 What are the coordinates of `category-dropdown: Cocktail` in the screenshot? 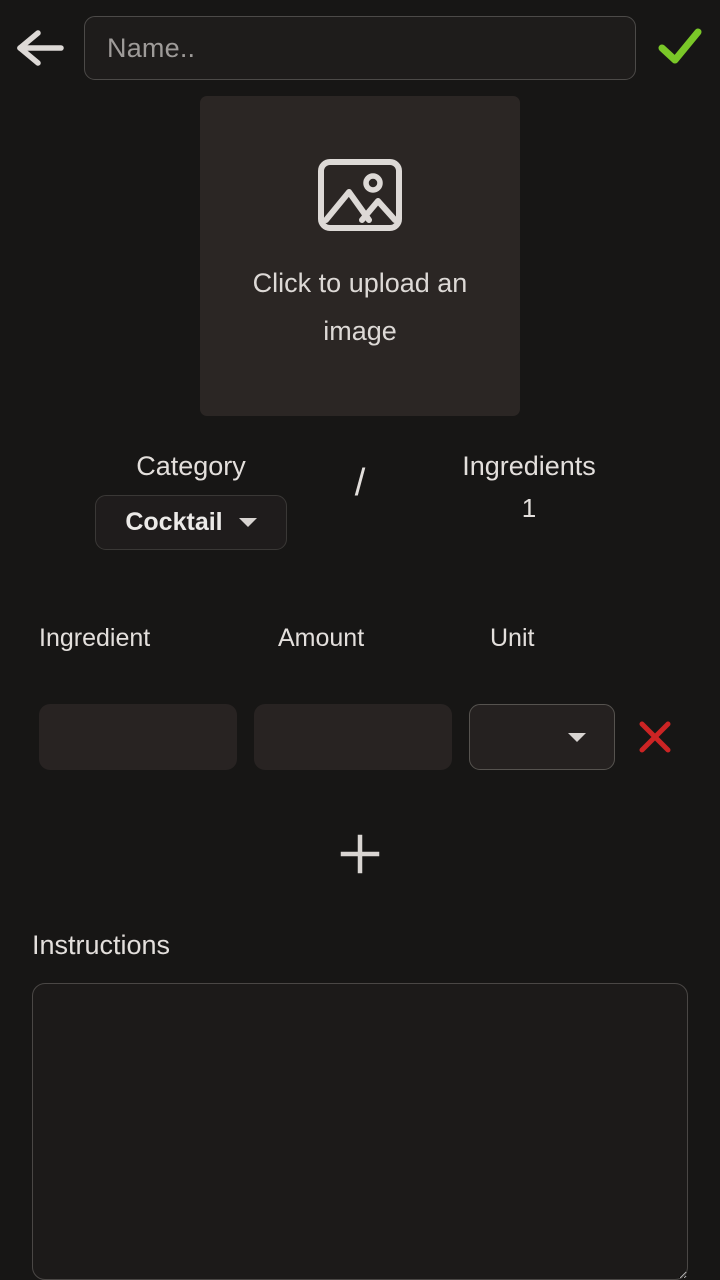 It's located at (191, 522).